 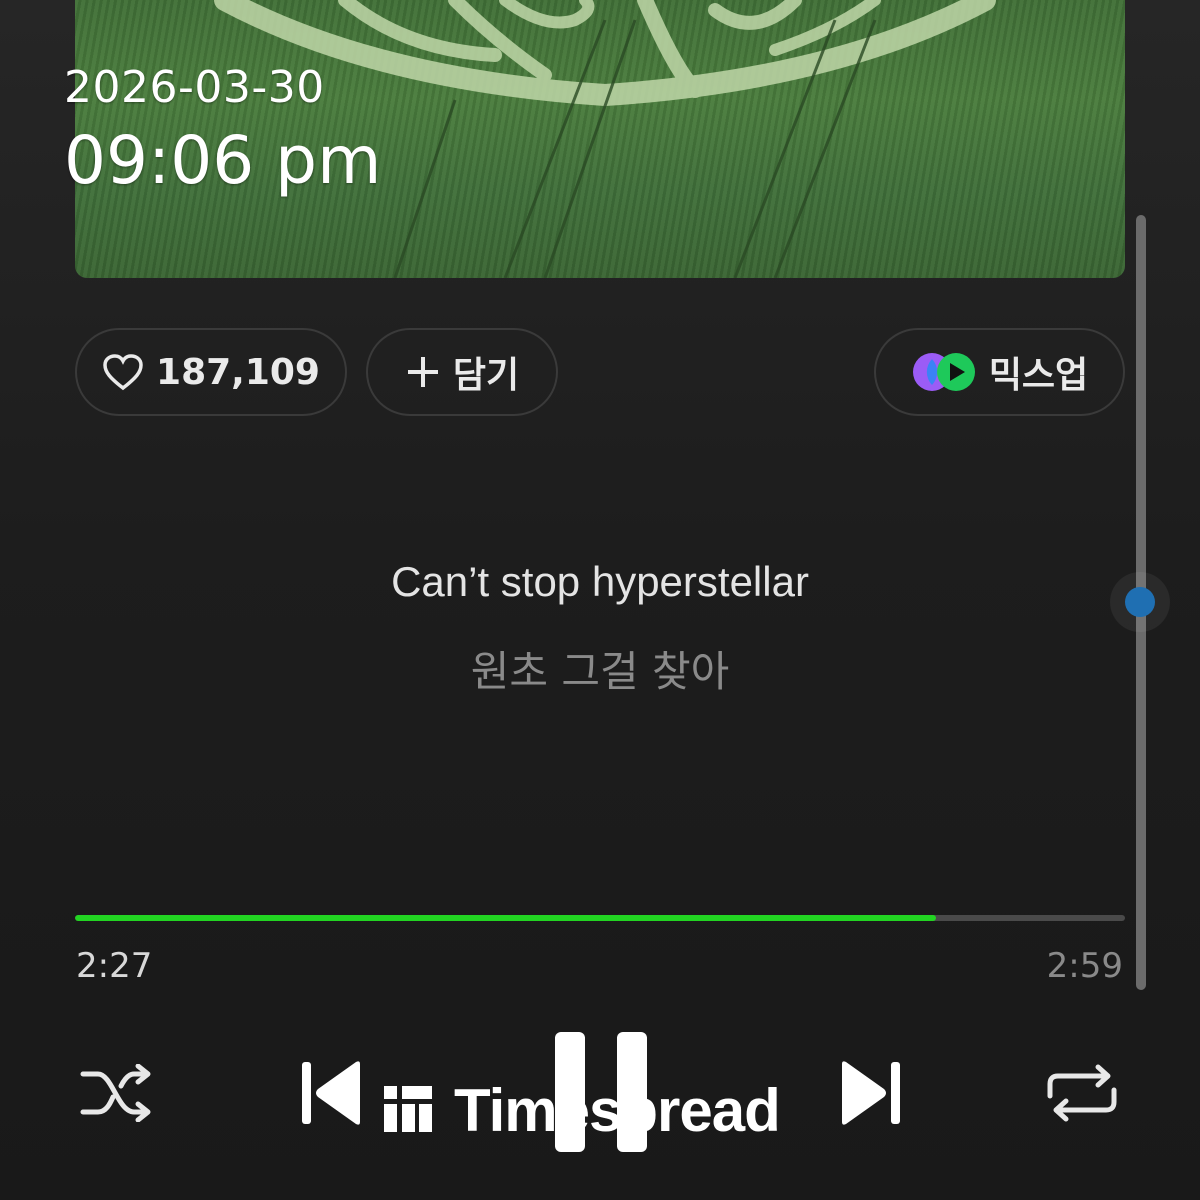 I want to click on overlay-date: 2026-03-30, so click(x=194, y=87).